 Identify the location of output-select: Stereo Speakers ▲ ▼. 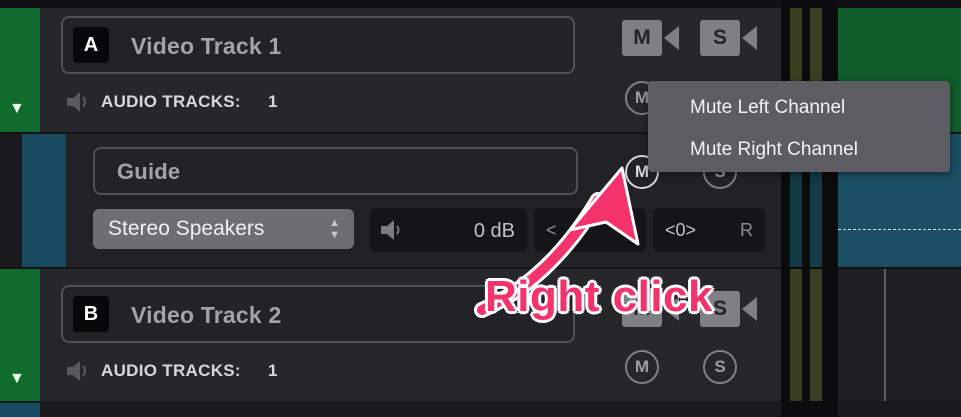
(223, 229).